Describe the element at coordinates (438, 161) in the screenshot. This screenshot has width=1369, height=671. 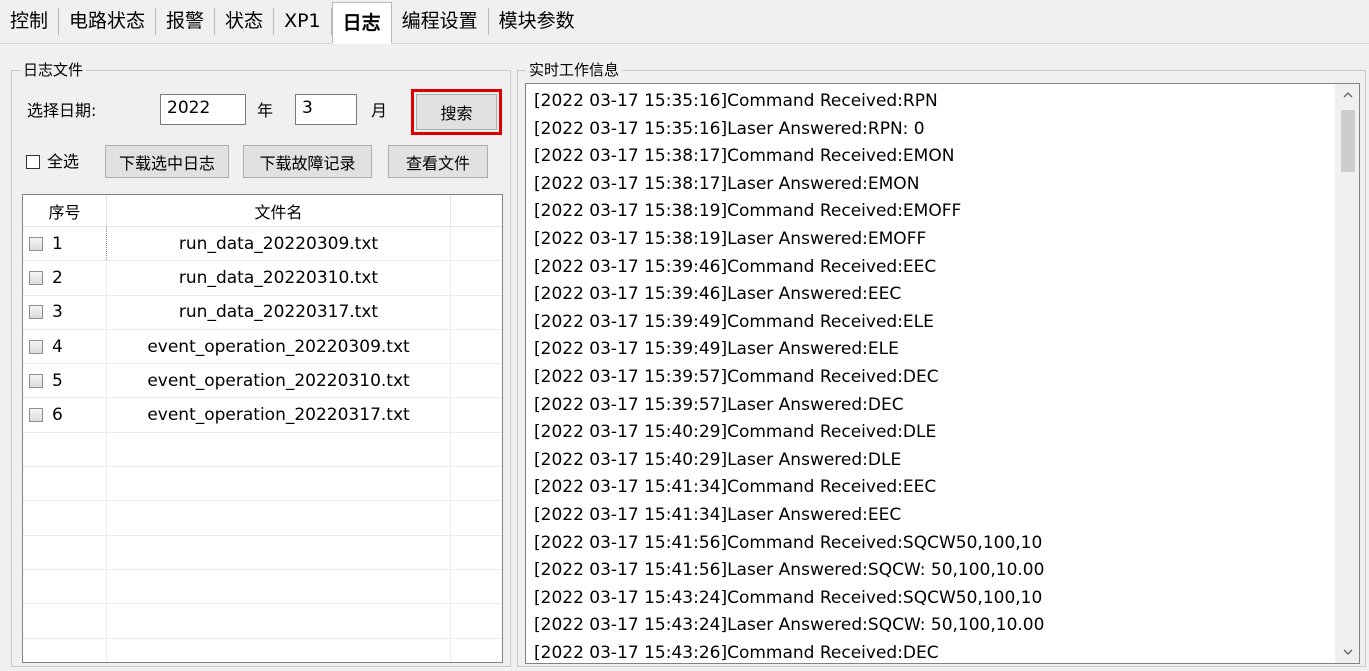
I see `view-file-button: 查看文件` at that location.